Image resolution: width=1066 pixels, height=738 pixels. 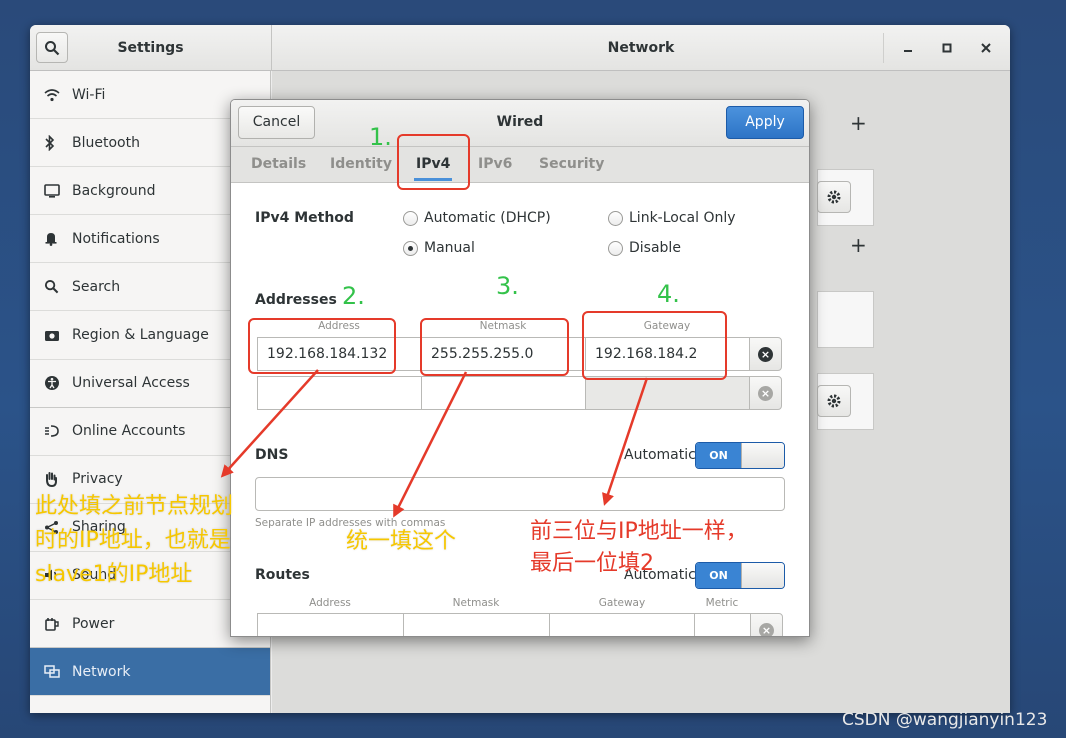 I want to click on bell-icon, so click(x=58, y=239).